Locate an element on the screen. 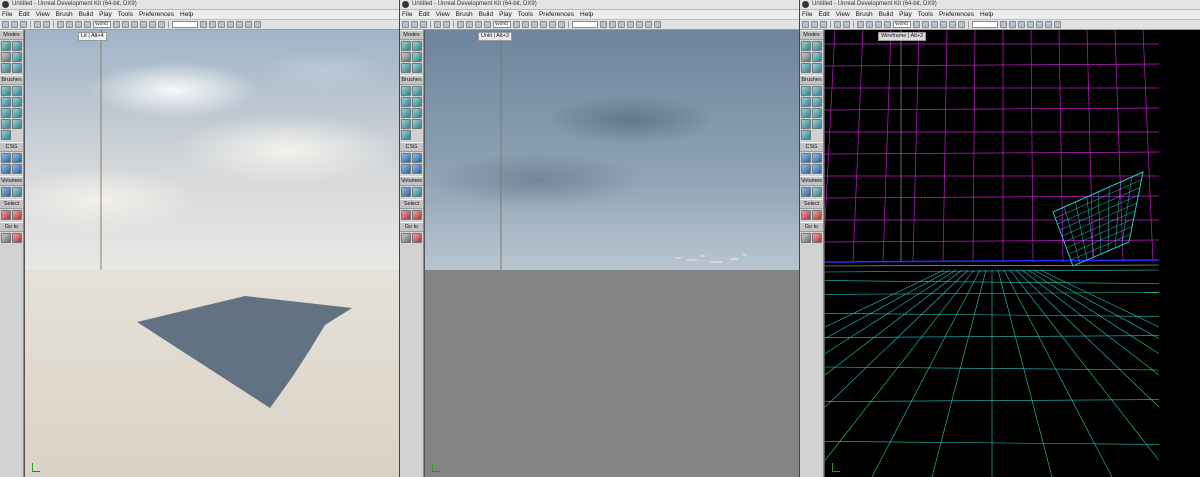 This screenshot has height=477, width=1200. curved-stair-icon is located at coordinates (406, 102).